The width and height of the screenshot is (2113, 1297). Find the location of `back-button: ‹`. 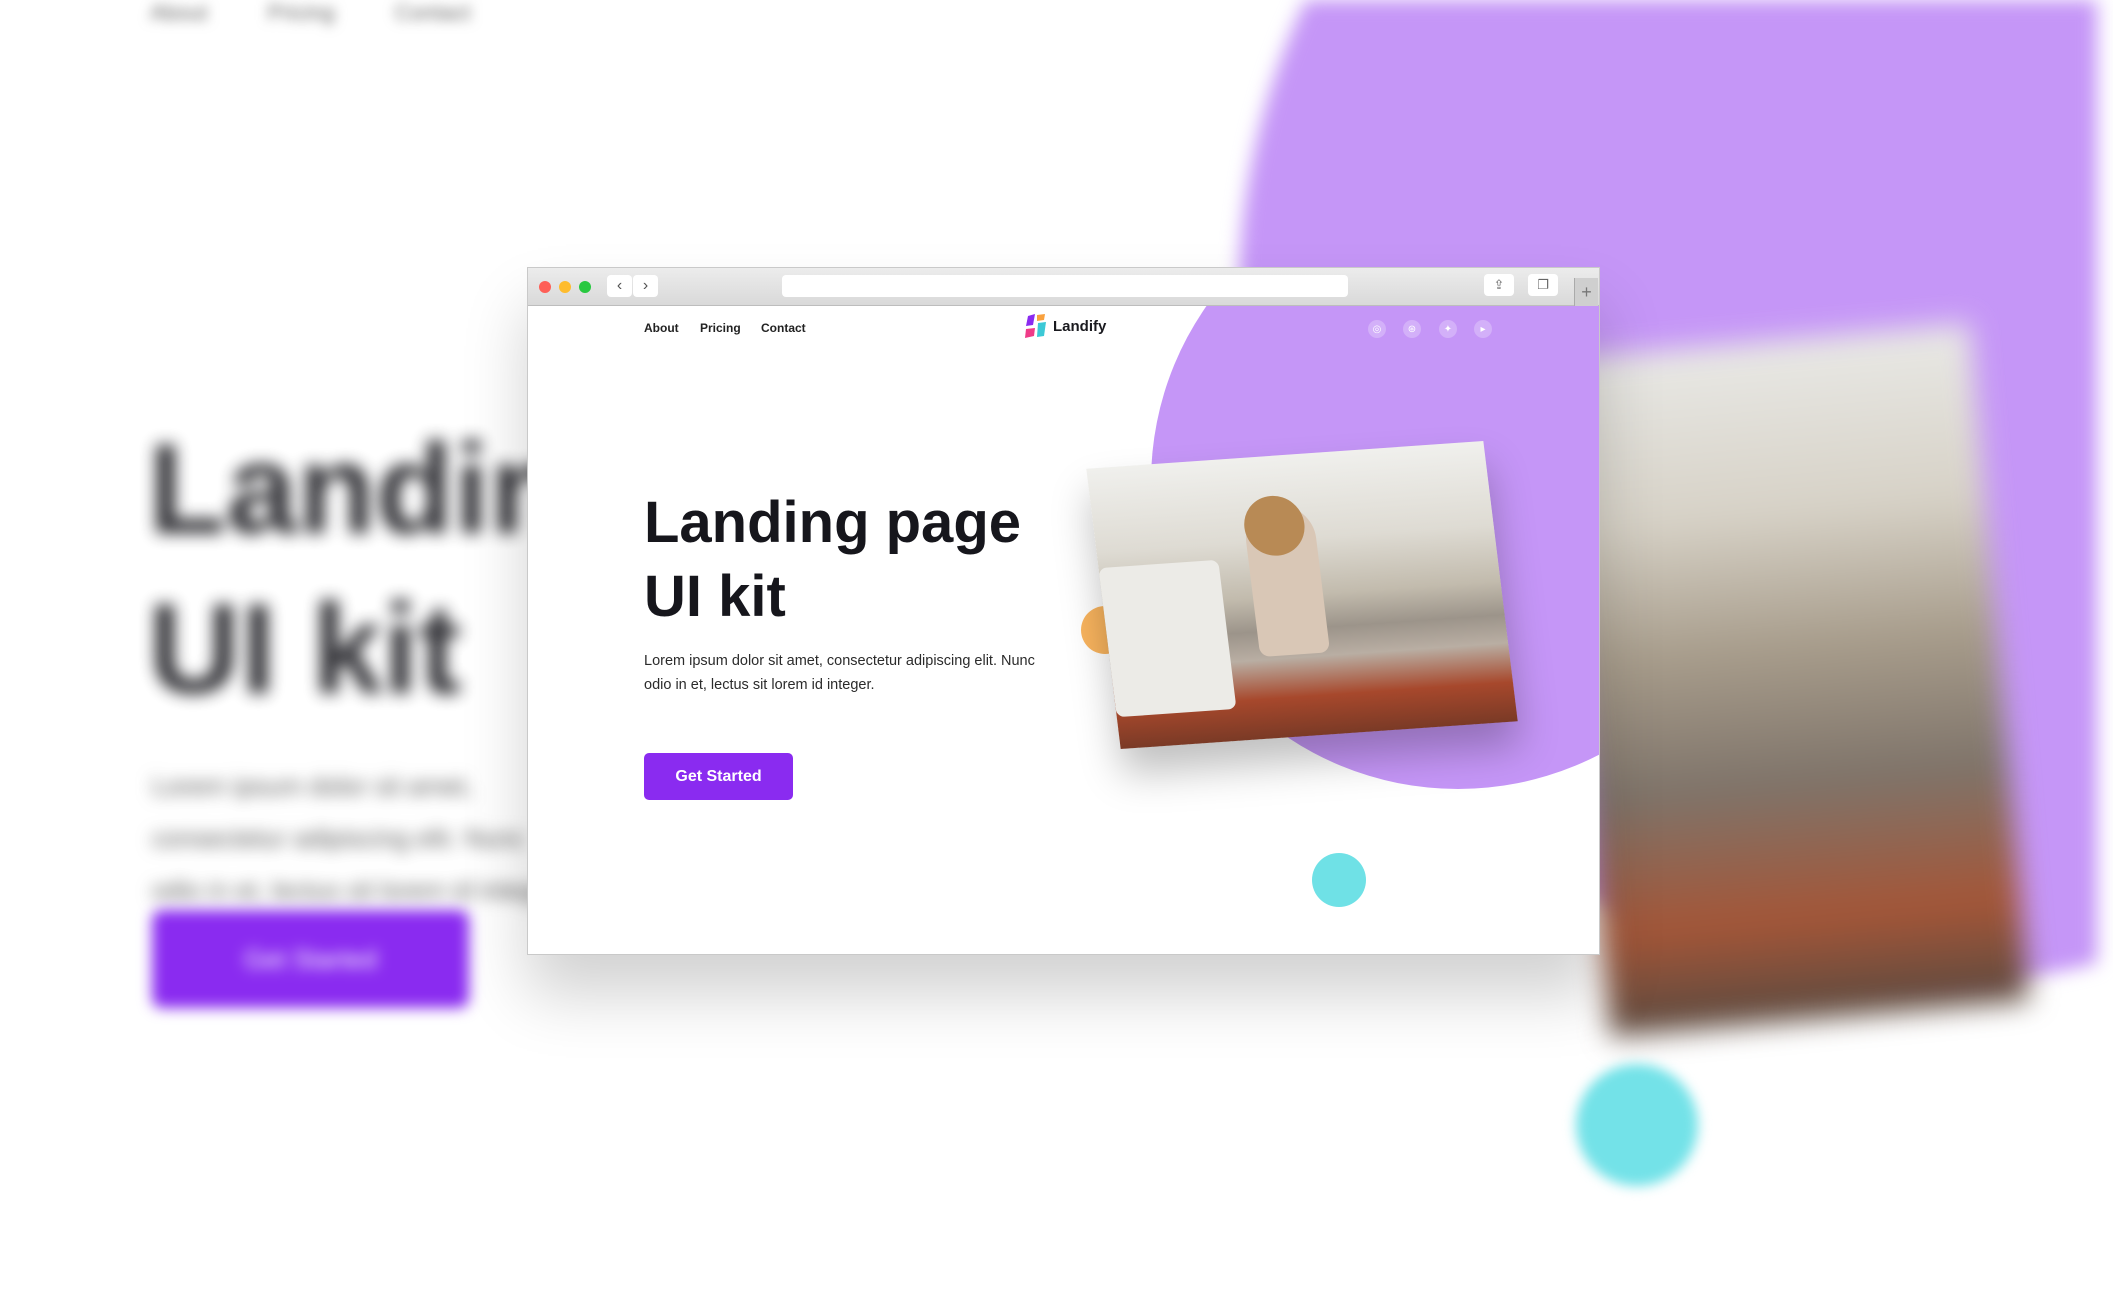

back-button: ‹ is located at coordinates (619, 286).